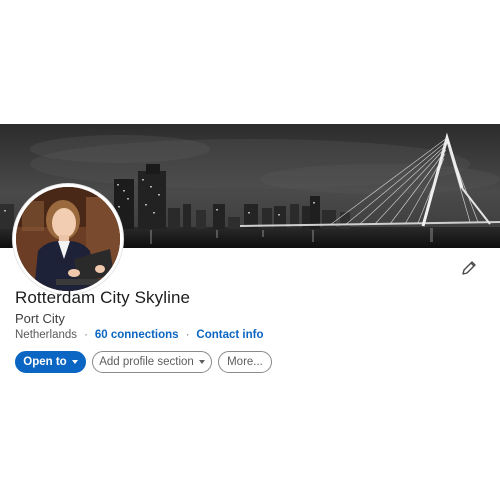  Describe the element at coordinates (46, 335) in the screenshot. I see `profile-location: Netherlands` at that location.